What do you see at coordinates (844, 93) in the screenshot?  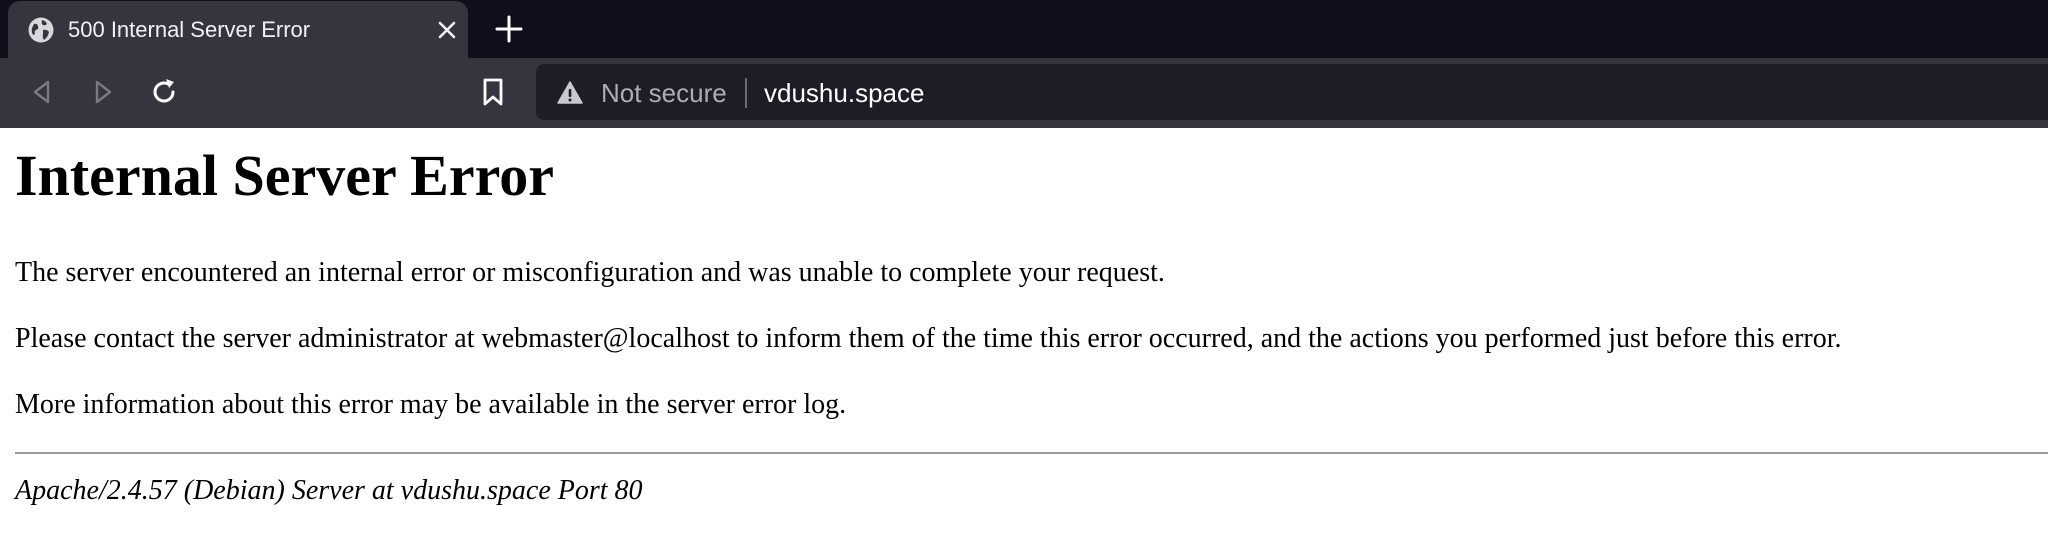 I see `url-text: vdushu.space` at bounding box center [844, 93].